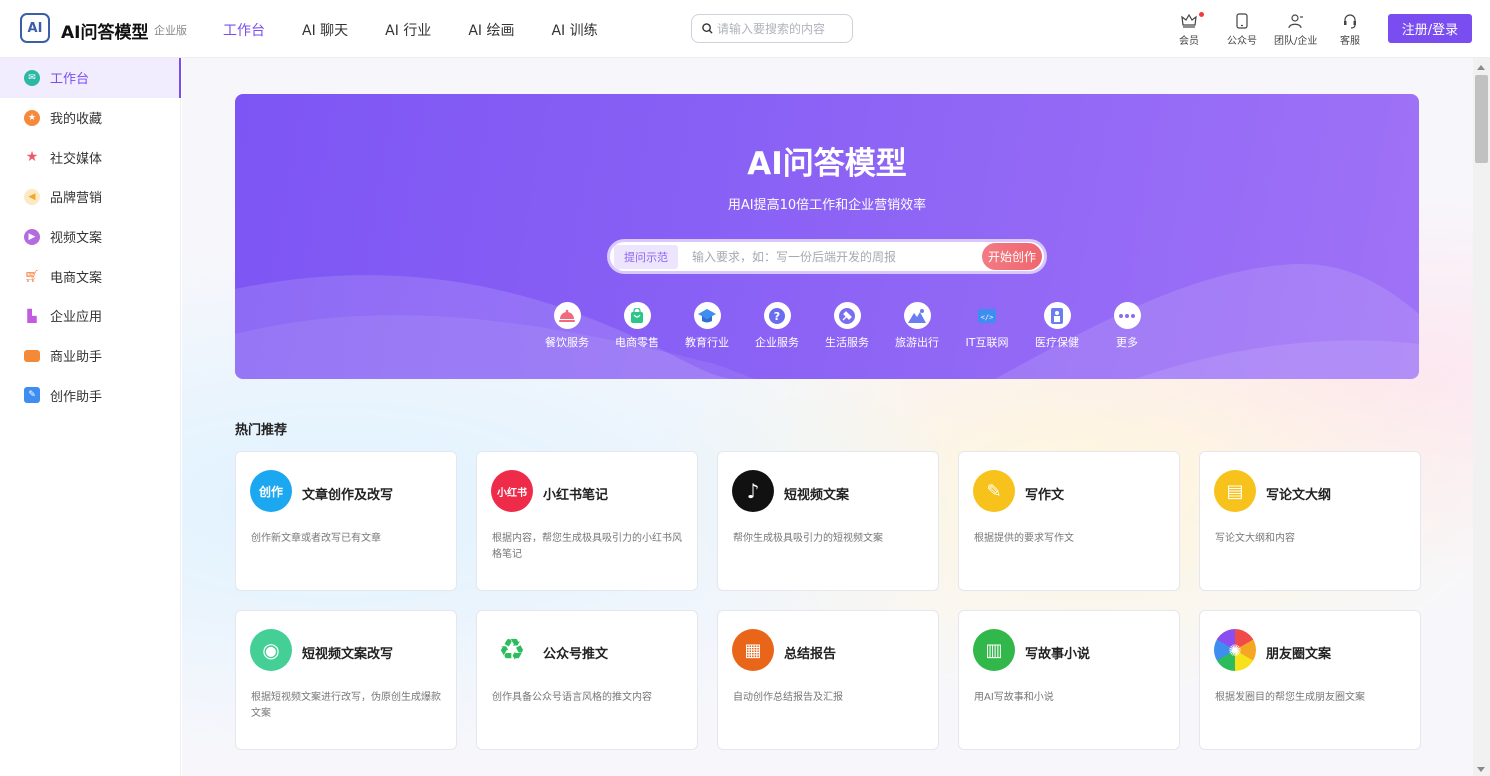 This screenshot has width=1490, height=776. I want to click on card-xiaohongshu: 小红书 小红书笔记 根据内容，帮您生成极具吸引力的小红书风格笔记, so click(587, 521).